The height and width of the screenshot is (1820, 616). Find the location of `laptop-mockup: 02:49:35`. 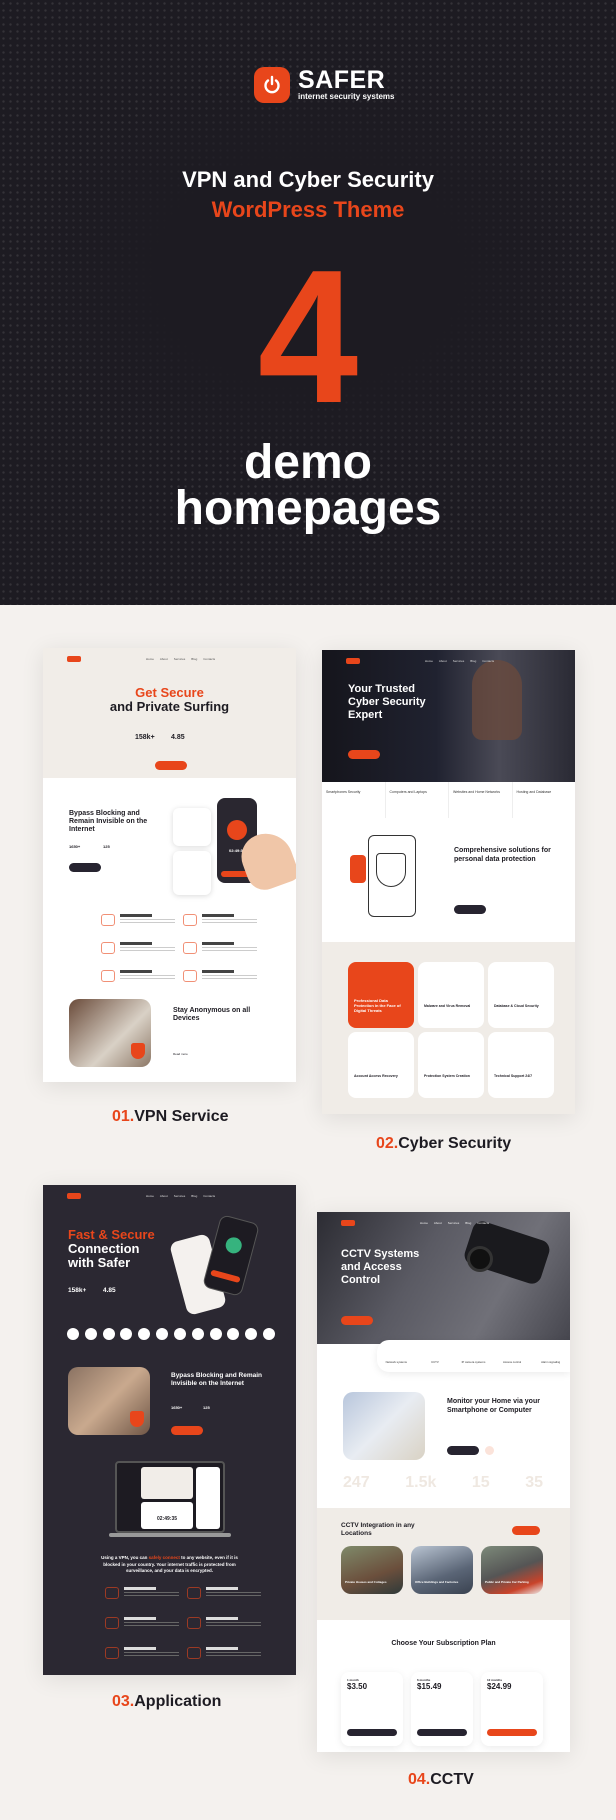

laptop-mockup: 02:49:35 is located at coordinates (170, 1497).